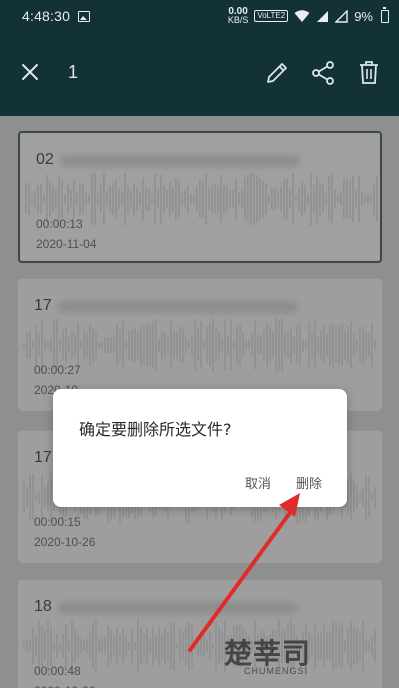 This screenshot has width=399, height=688. What do you see at coordinates (277, 73) in the screenshot?
I see `edit-icon` at bounding box center [277, 73].